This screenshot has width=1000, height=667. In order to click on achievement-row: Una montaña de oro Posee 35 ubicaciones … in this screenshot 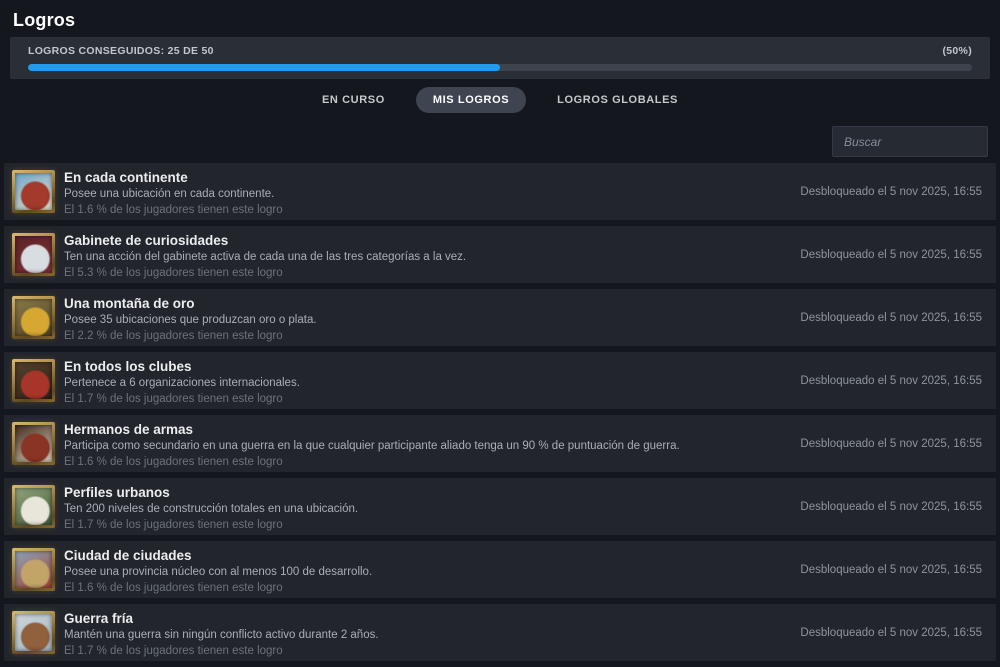, I will do `click(500, 317)`.